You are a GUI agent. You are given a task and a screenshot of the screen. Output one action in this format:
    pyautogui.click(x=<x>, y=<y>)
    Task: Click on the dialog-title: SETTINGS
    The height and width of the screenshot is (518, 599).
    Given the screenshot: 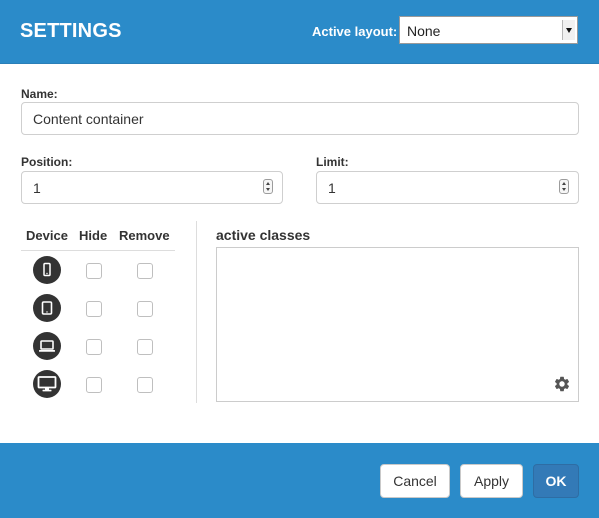 What is the action you would take?
    pyautogui.click(x=71, y=31)
    